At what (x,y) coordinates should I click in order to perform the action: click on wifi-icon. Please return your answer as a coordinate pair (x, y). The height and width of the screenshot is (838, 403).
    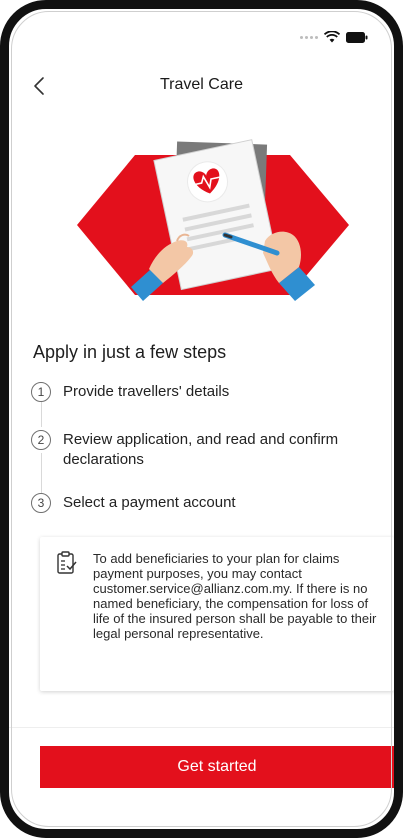
    Looking at the image, I should click on (332, 37).